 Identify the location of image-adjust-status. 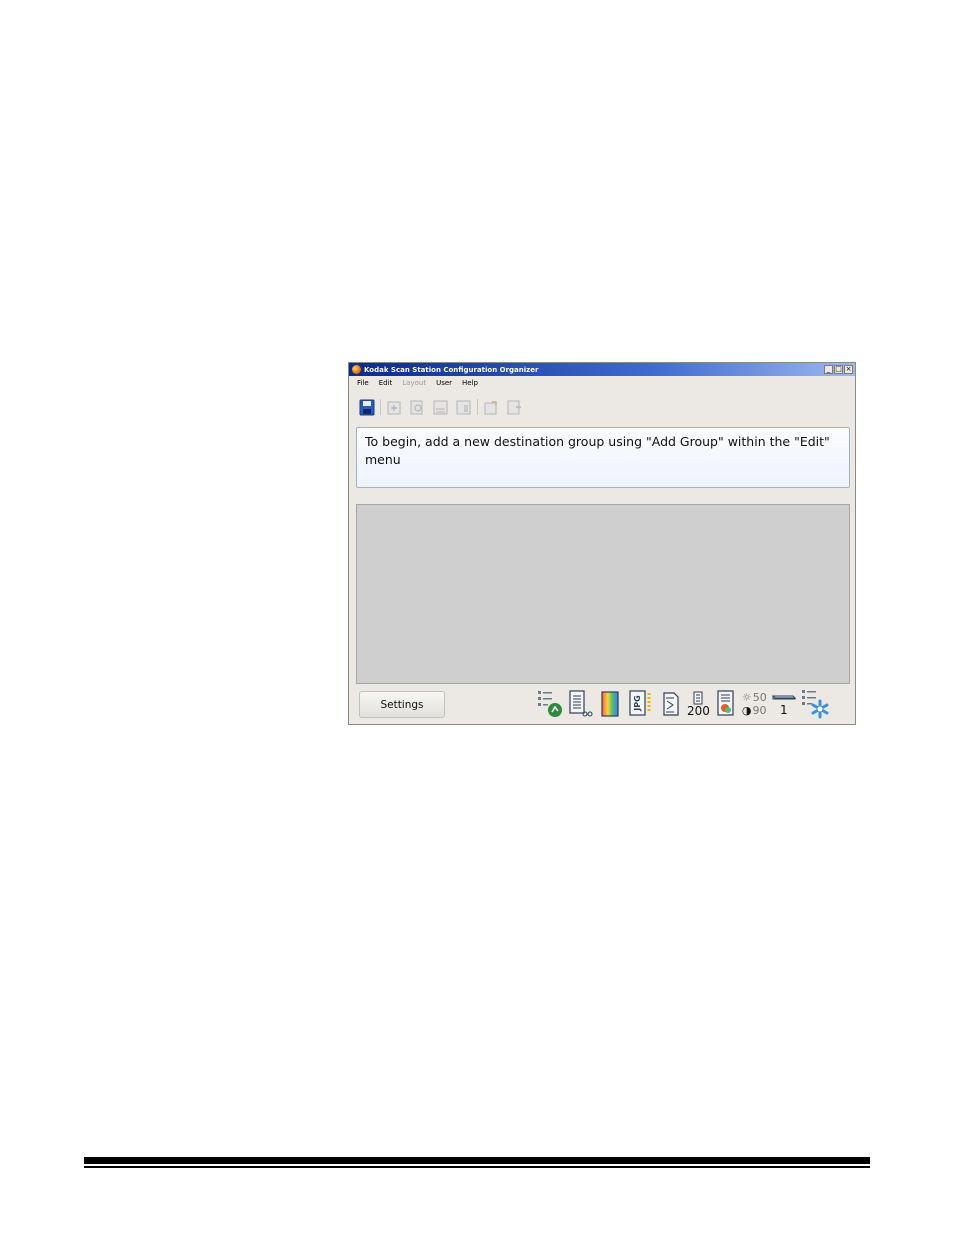
(726, 704).